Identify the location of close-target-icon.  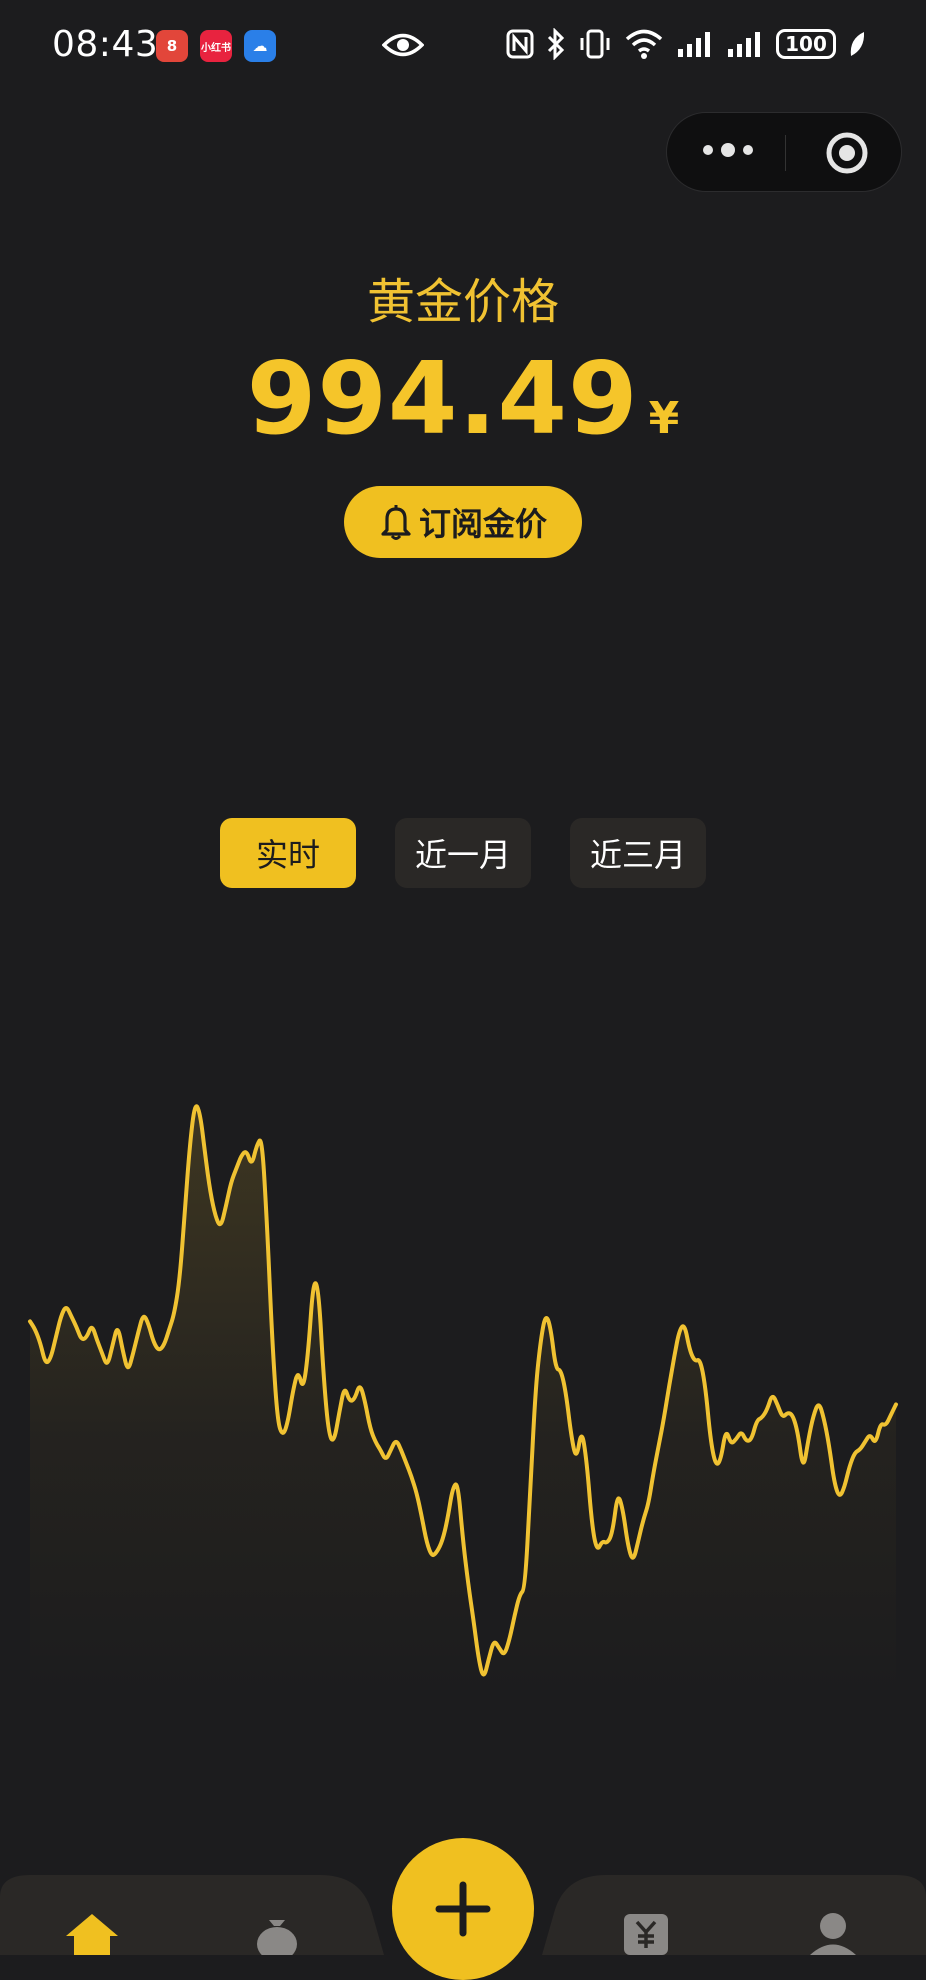
(847, 153).